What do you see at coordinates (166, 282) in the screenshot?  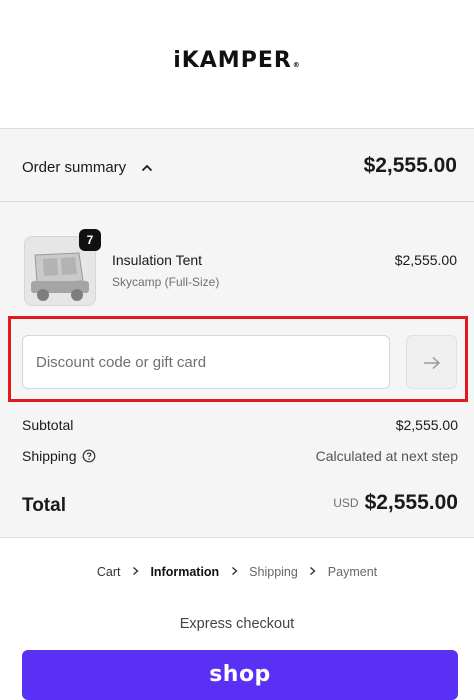 I see `product-variant: Skycamp (Full-Size)` at bounding box center [166, 282].